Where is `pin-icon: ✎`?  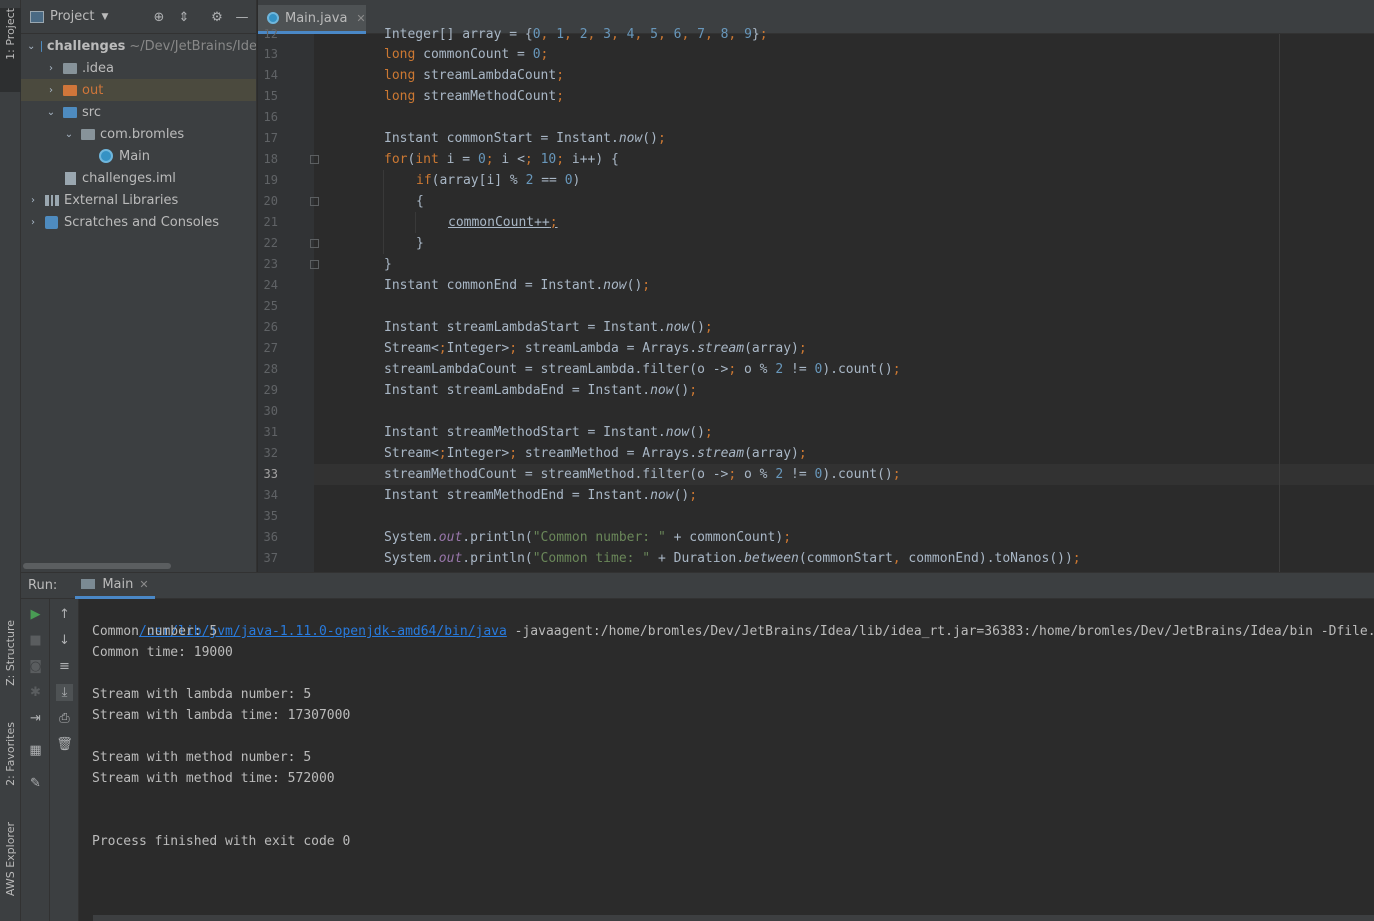
pin-icon: ✎ is located at coordinates (35, 783).